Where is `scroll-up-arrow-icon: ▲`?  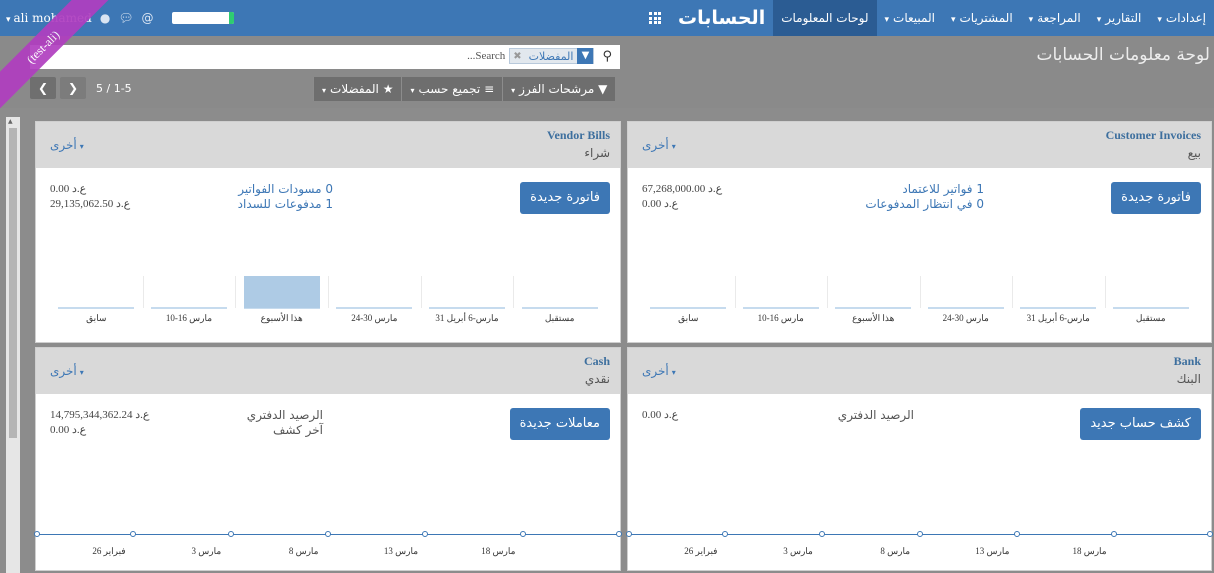
scroll-up-arrow-icon: ▲ is located at coordinates (10, 121).